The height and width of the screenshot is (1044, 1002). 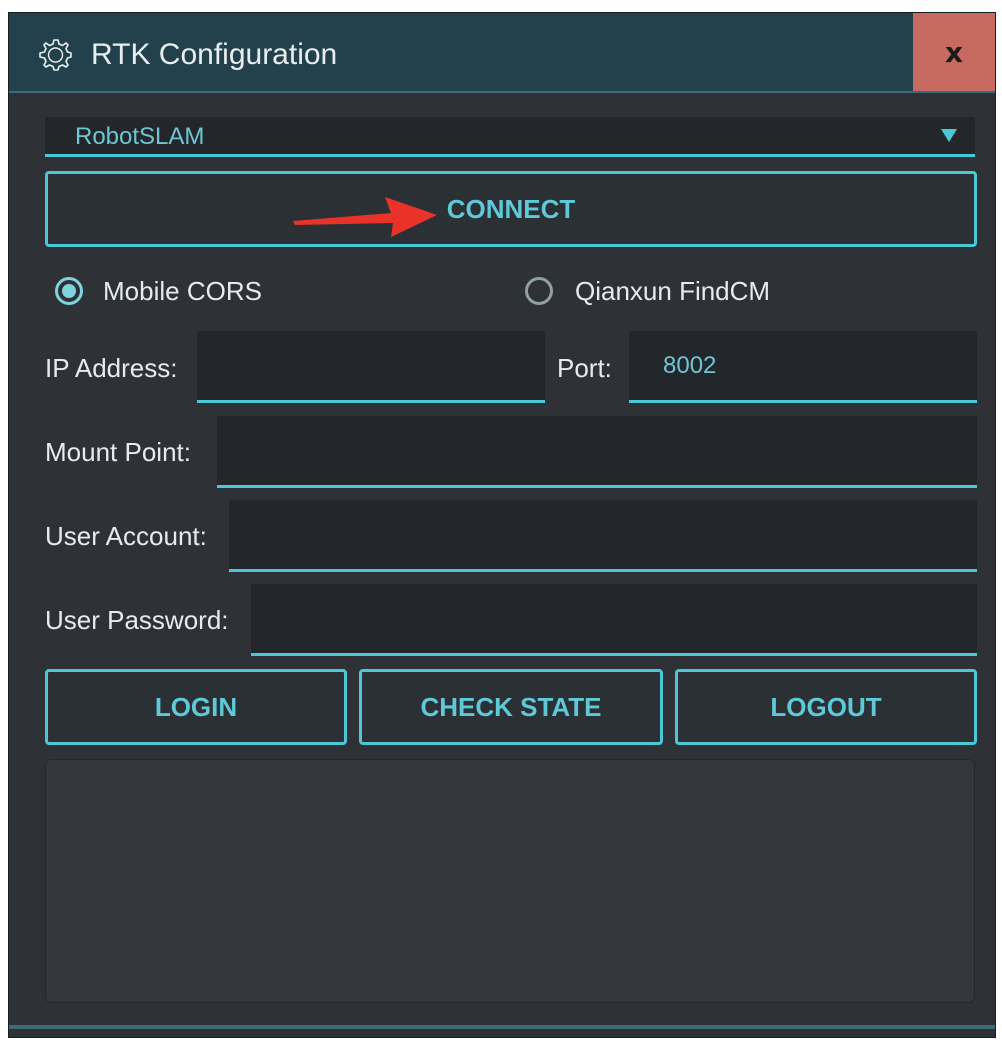 What do you see at coordinates (196, 707) in the screenshot?
I see `login-button: LOGIN` at bounding box center [196, 707].